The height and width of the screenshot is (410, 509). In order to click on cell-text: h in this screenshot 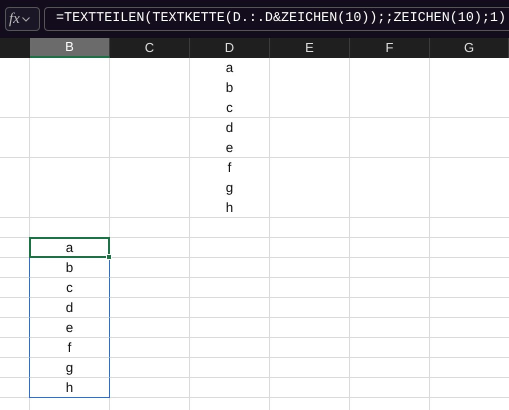, I will do `click(69, 388)`.